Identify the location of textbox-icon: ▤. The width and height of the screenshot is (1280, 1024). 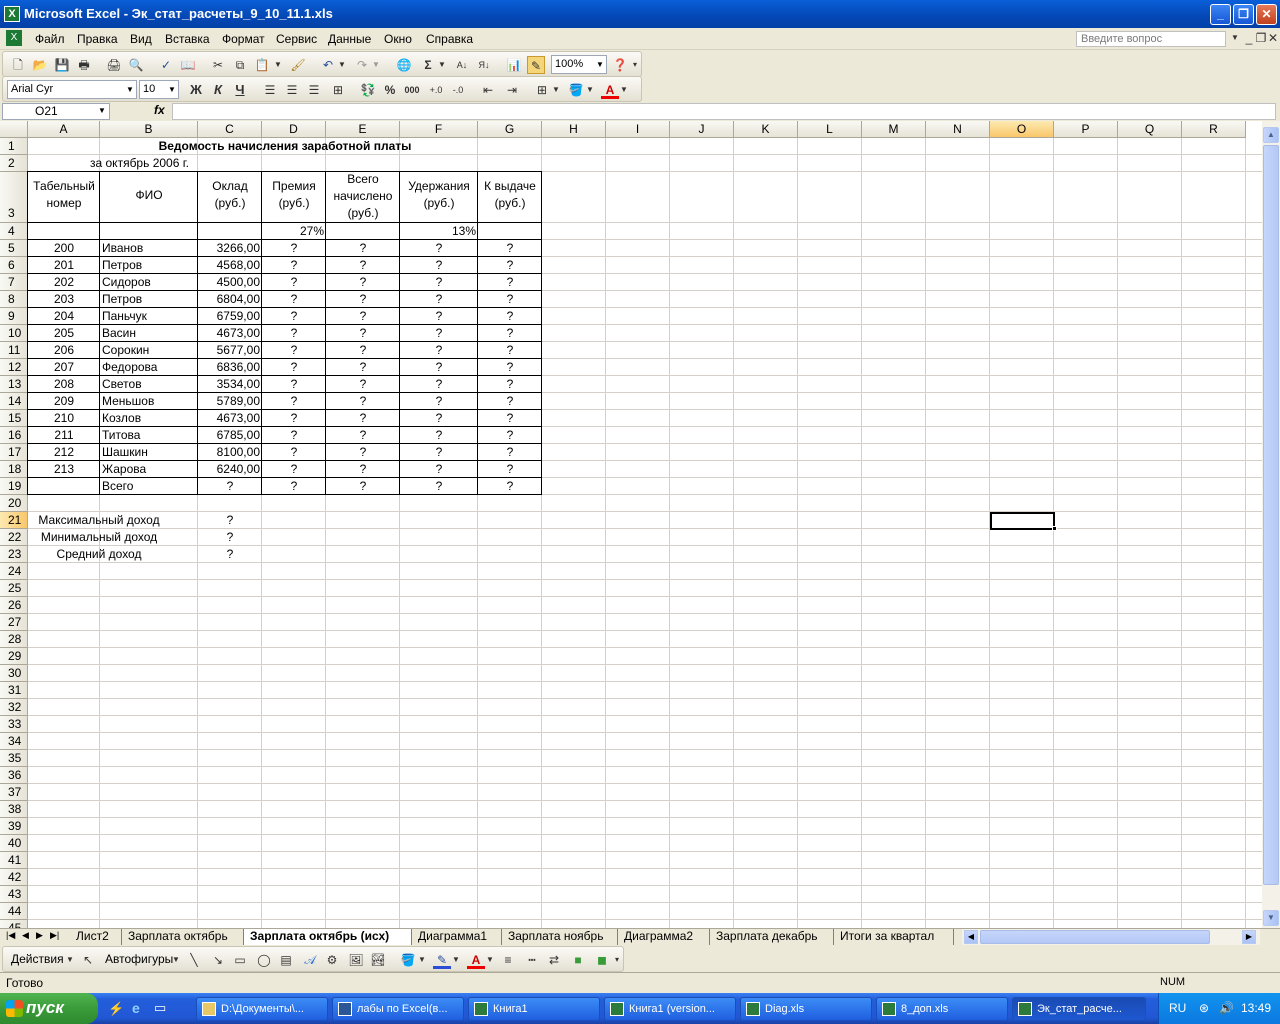
(286, 960).